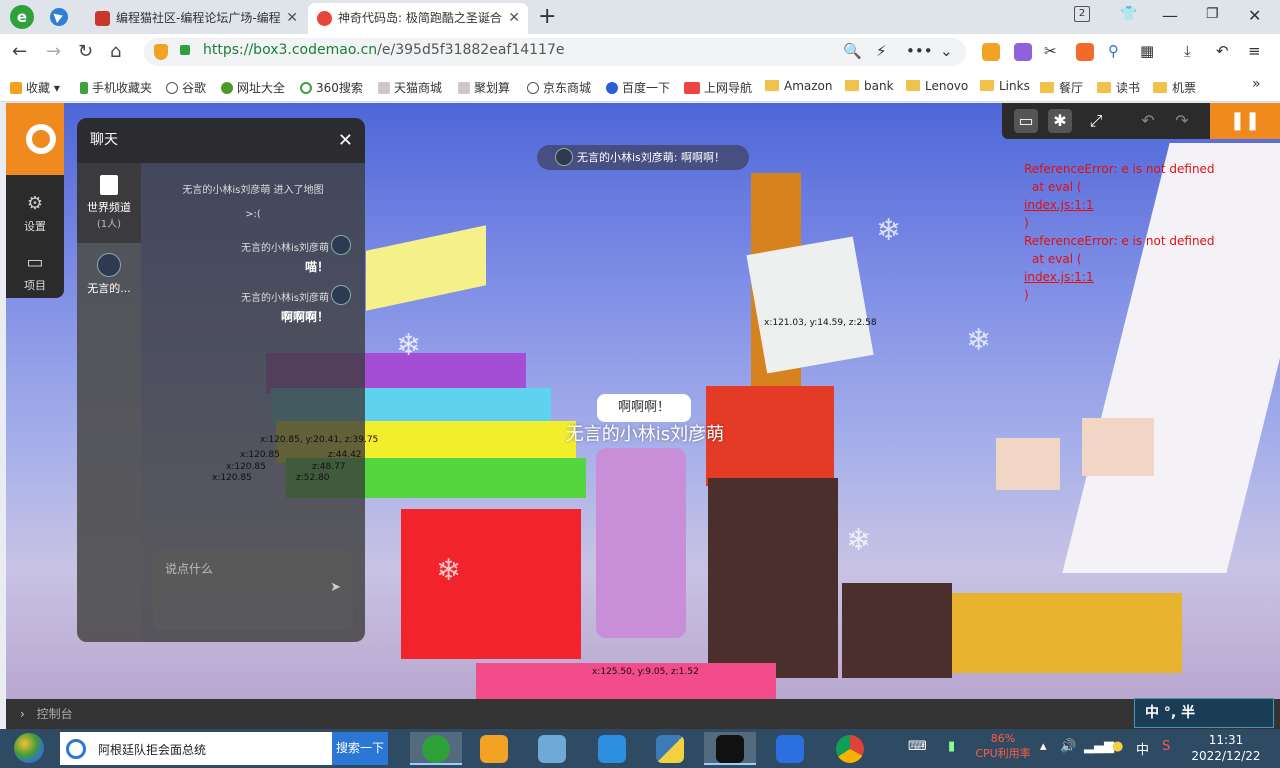  I want to click on bookmark-baidu: 百度一下, so click(638, 87).